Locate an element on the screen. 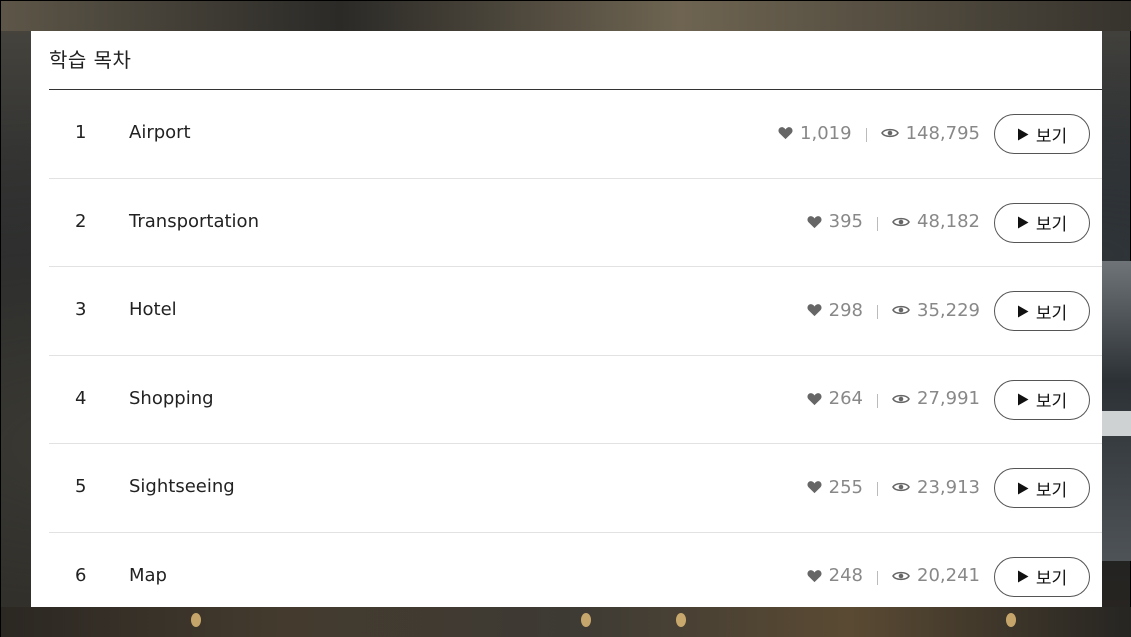  background-window is located at coordinates (1116, 411).